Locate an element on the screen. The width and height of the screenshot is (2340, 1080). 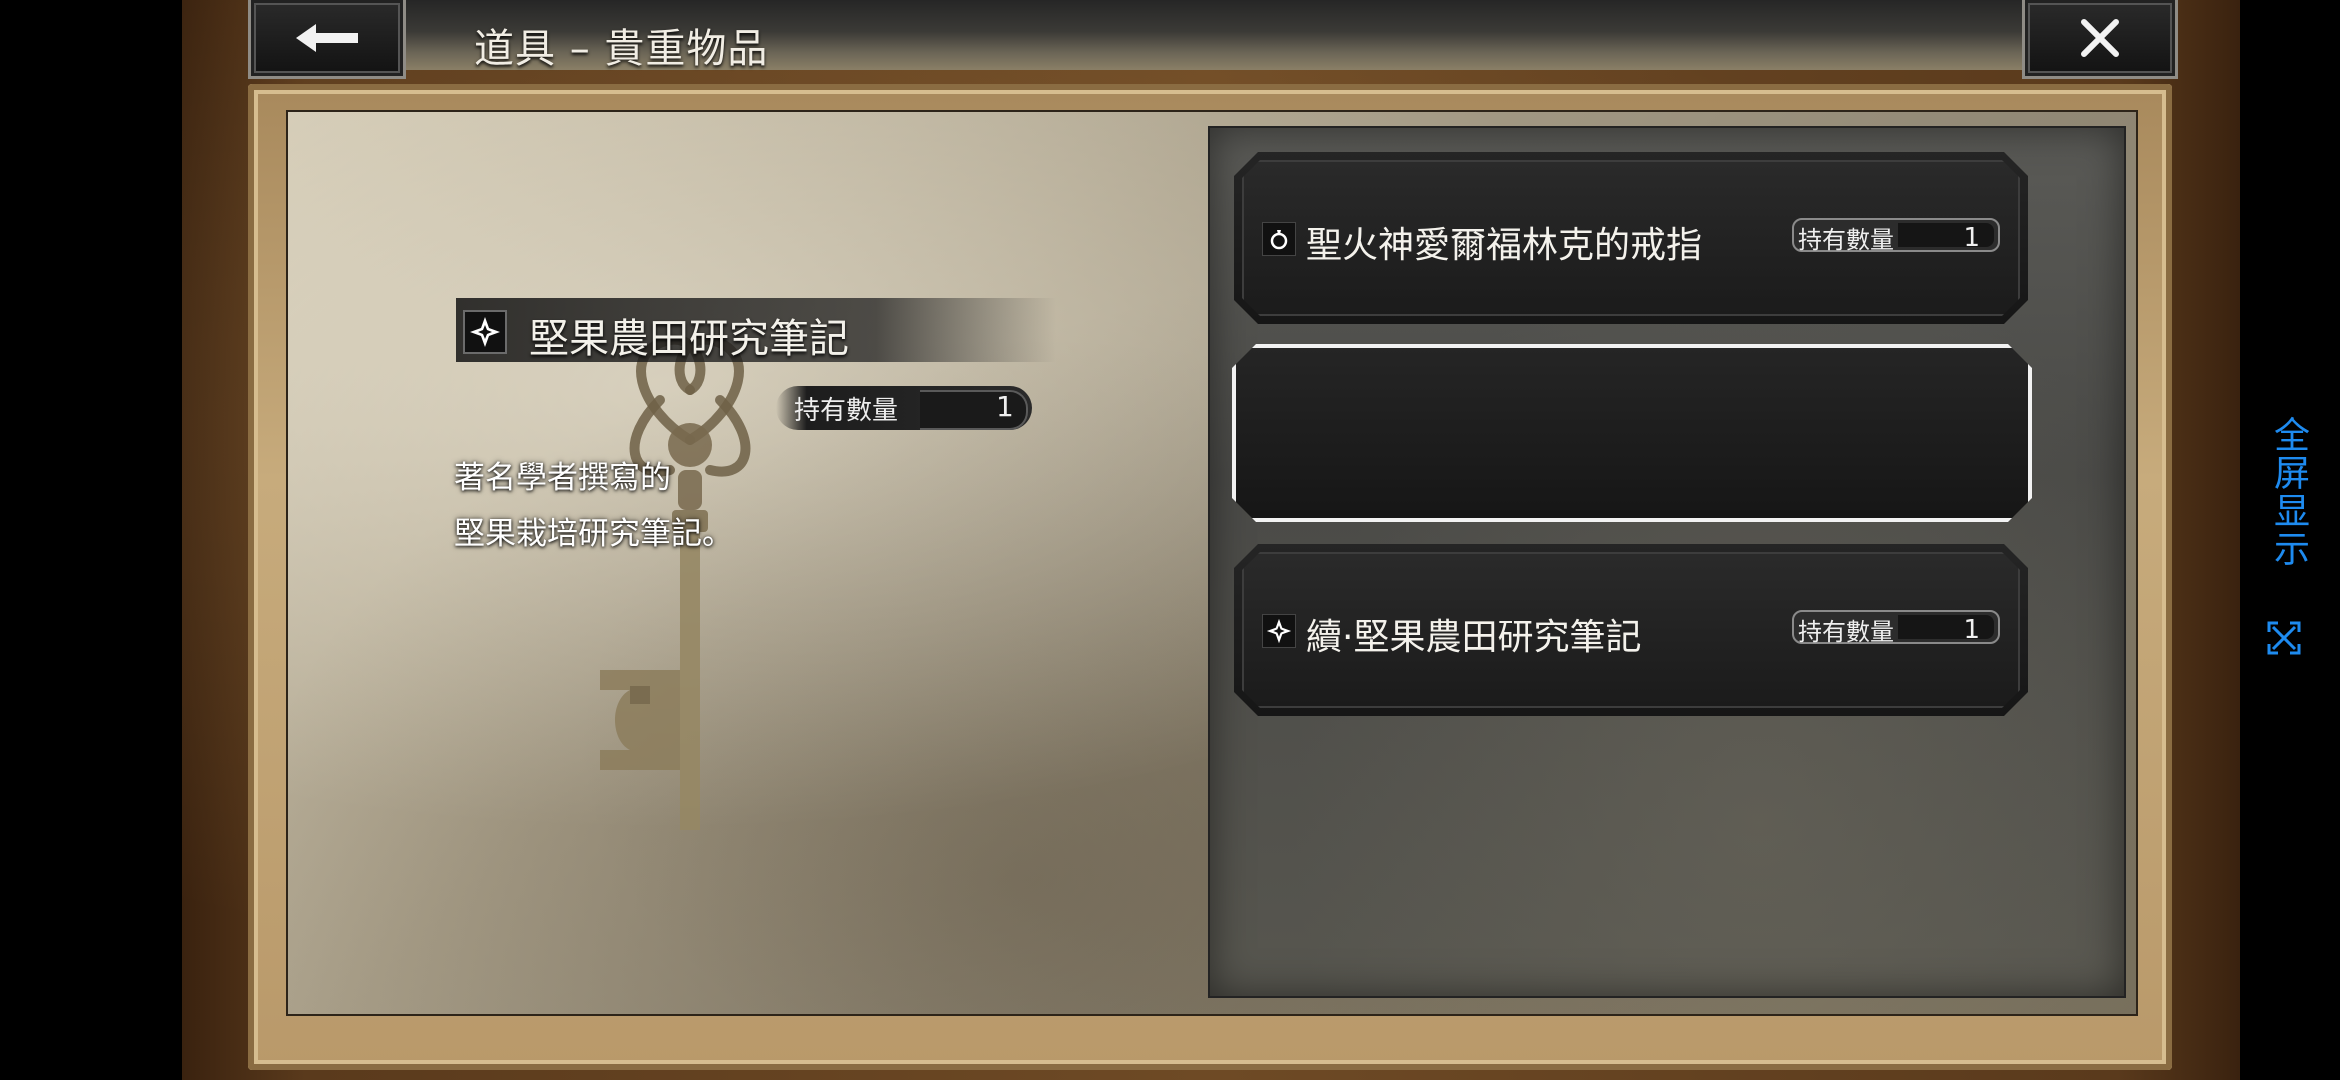
back-button is located at coordinates (327, 39).